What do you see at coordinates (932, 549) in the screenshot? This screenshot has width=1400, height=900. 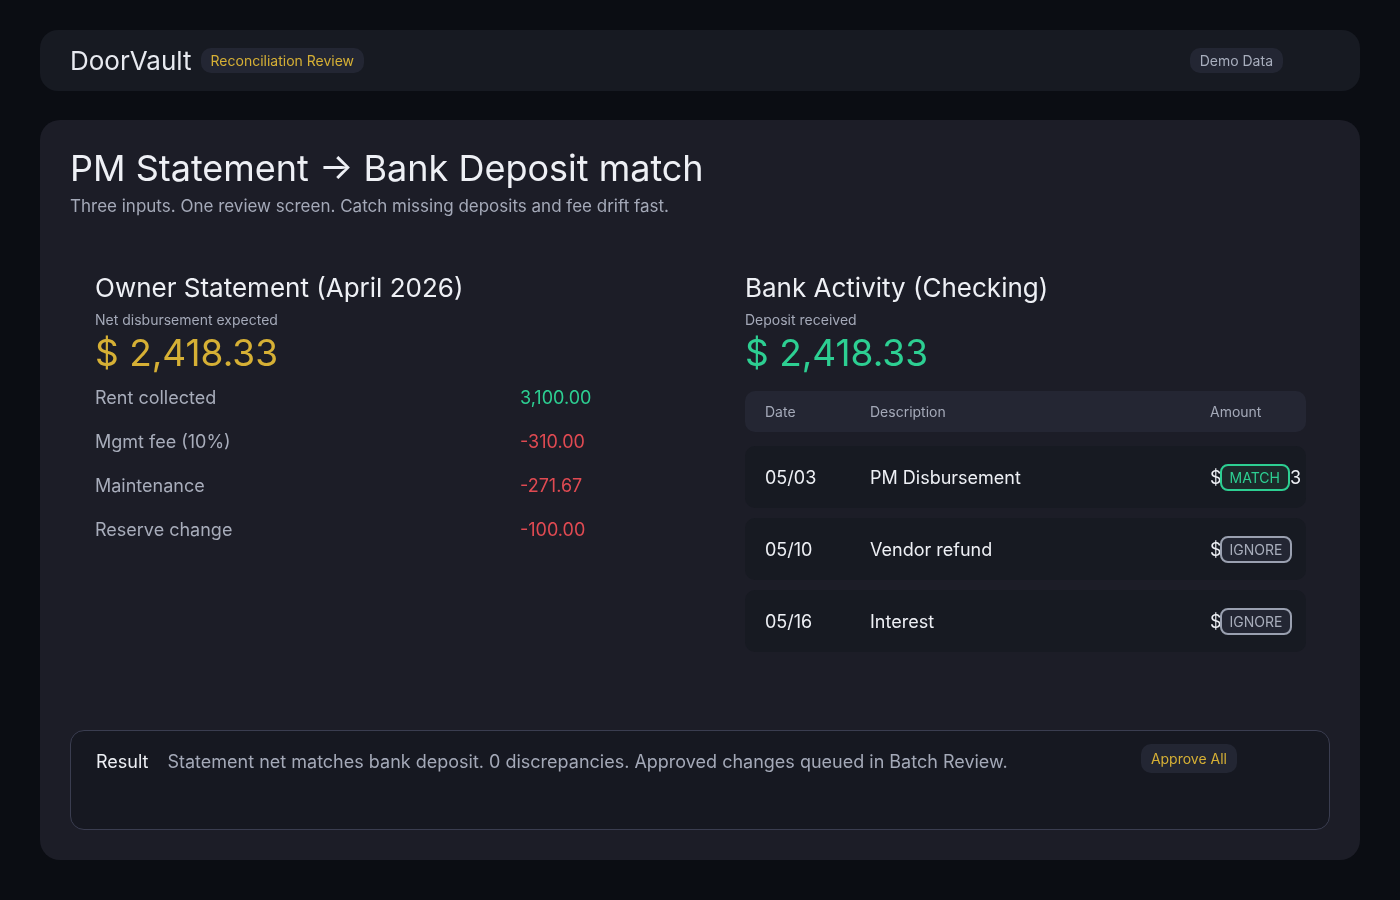 I see `description-cell-text: Vendor refund` at bounding box center [932, 549].